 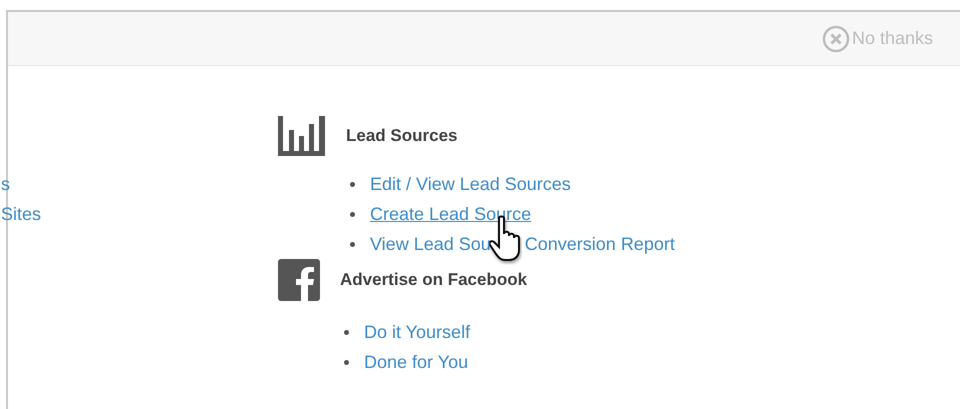 What do you see at coordinates (416, 362) in the screenshot?
I see `link: Done for You` at bounding box center [416, 362].